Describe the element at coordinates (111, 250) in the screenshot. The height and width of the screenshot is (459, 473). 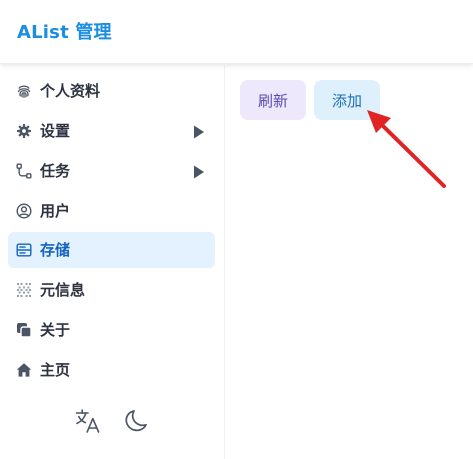
I see `sidebar-item-storage: 存储` at that location.